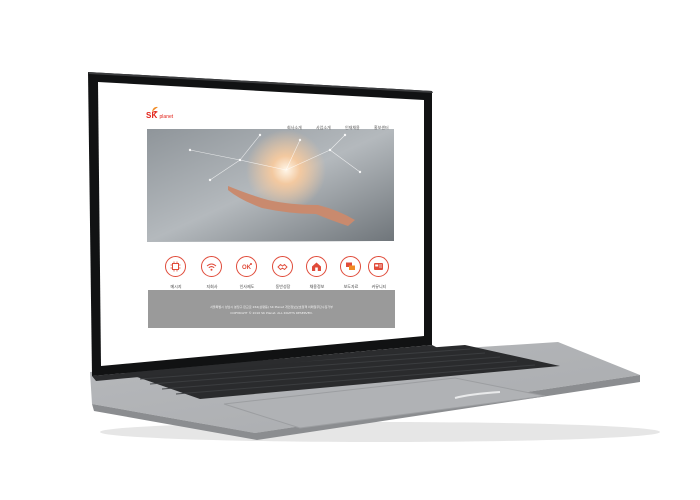 The image size is (700, 500). What do you see at coordinates (381, 129) in the screenshot?
I see `nav-pr: 홍보센터` at bounding box center [381, 129].